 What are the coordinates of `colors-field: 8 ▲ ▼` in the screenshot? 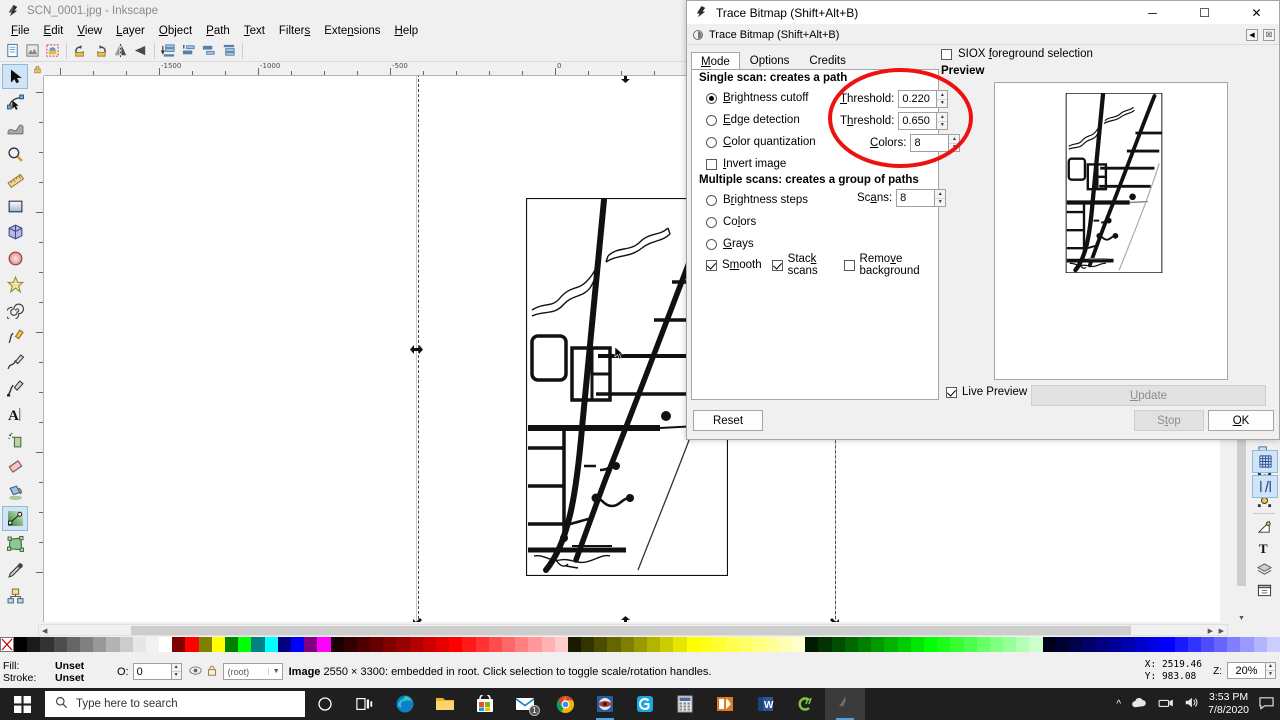 It's located at (935, 143).